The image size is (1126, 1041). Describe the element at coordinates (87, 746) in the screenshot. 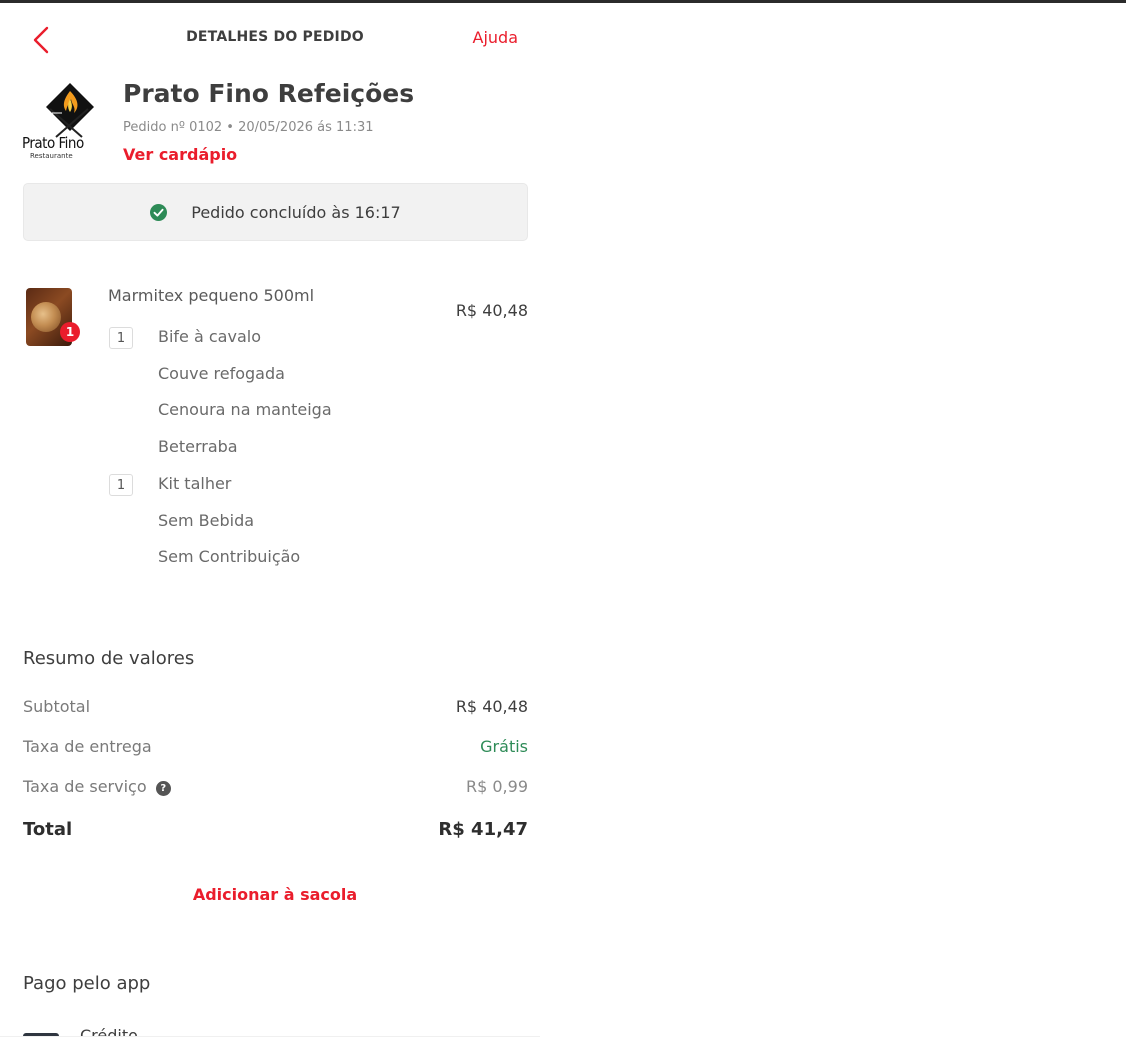

I see `delivery-fee-label: Taxa de entrega` at that location.